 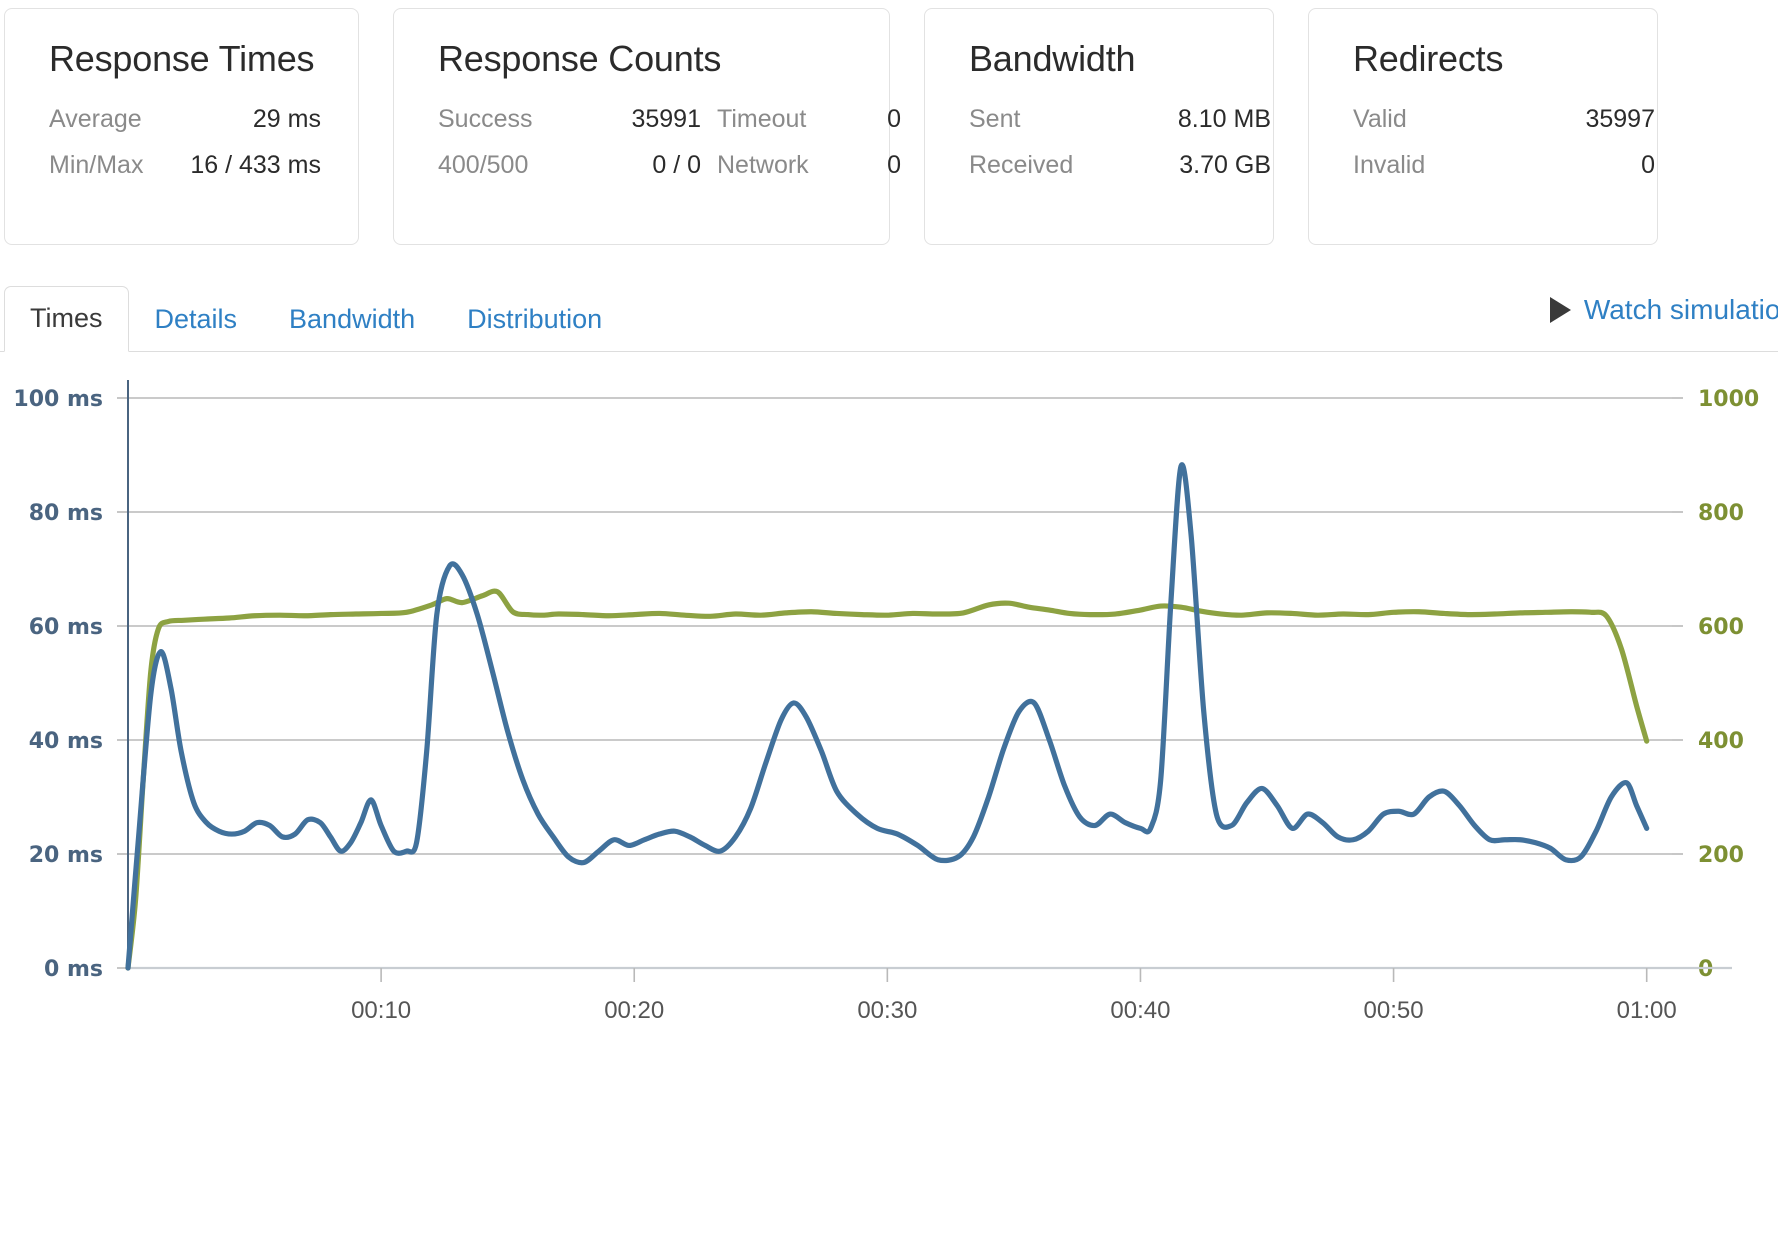 What do you see at coordinates (676, 164) in the screenshot?
I see `stat-value: 0 / 0` at bounding box center [676, 164].